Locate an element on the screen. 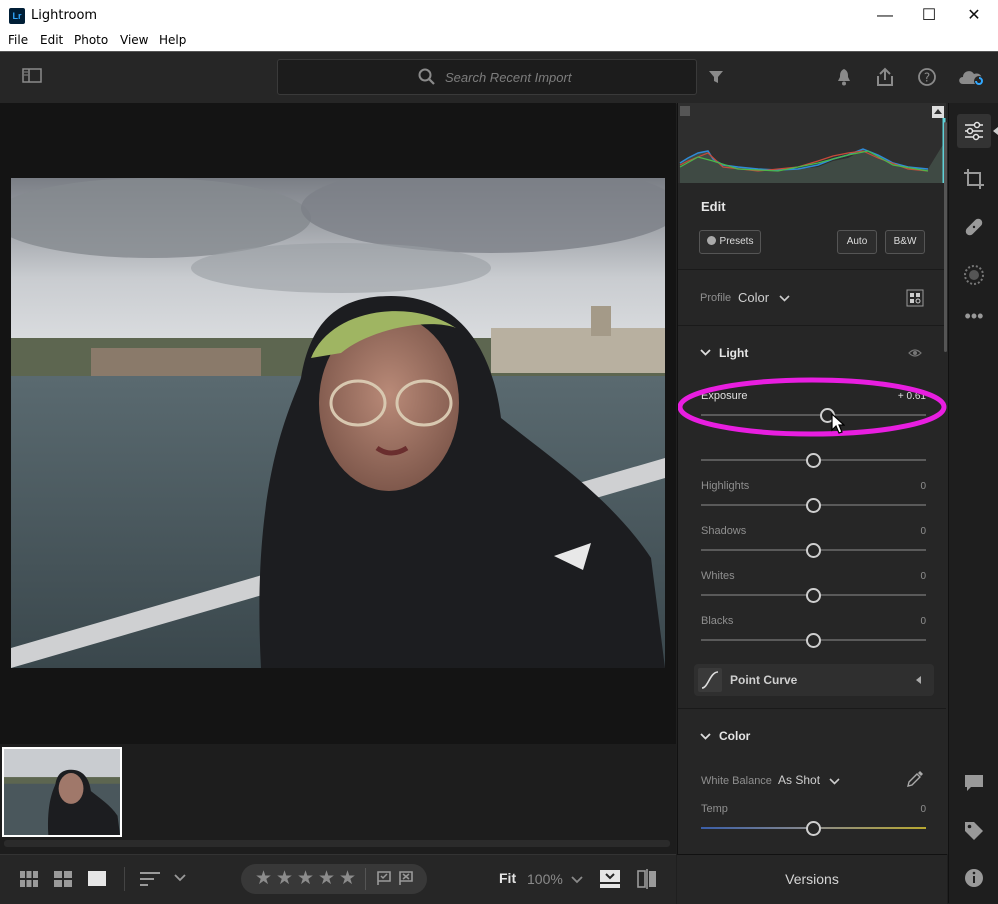 The width and height of the screenshot is (998, 904). notifications-bell-icon is located at coordinates (844, 77).